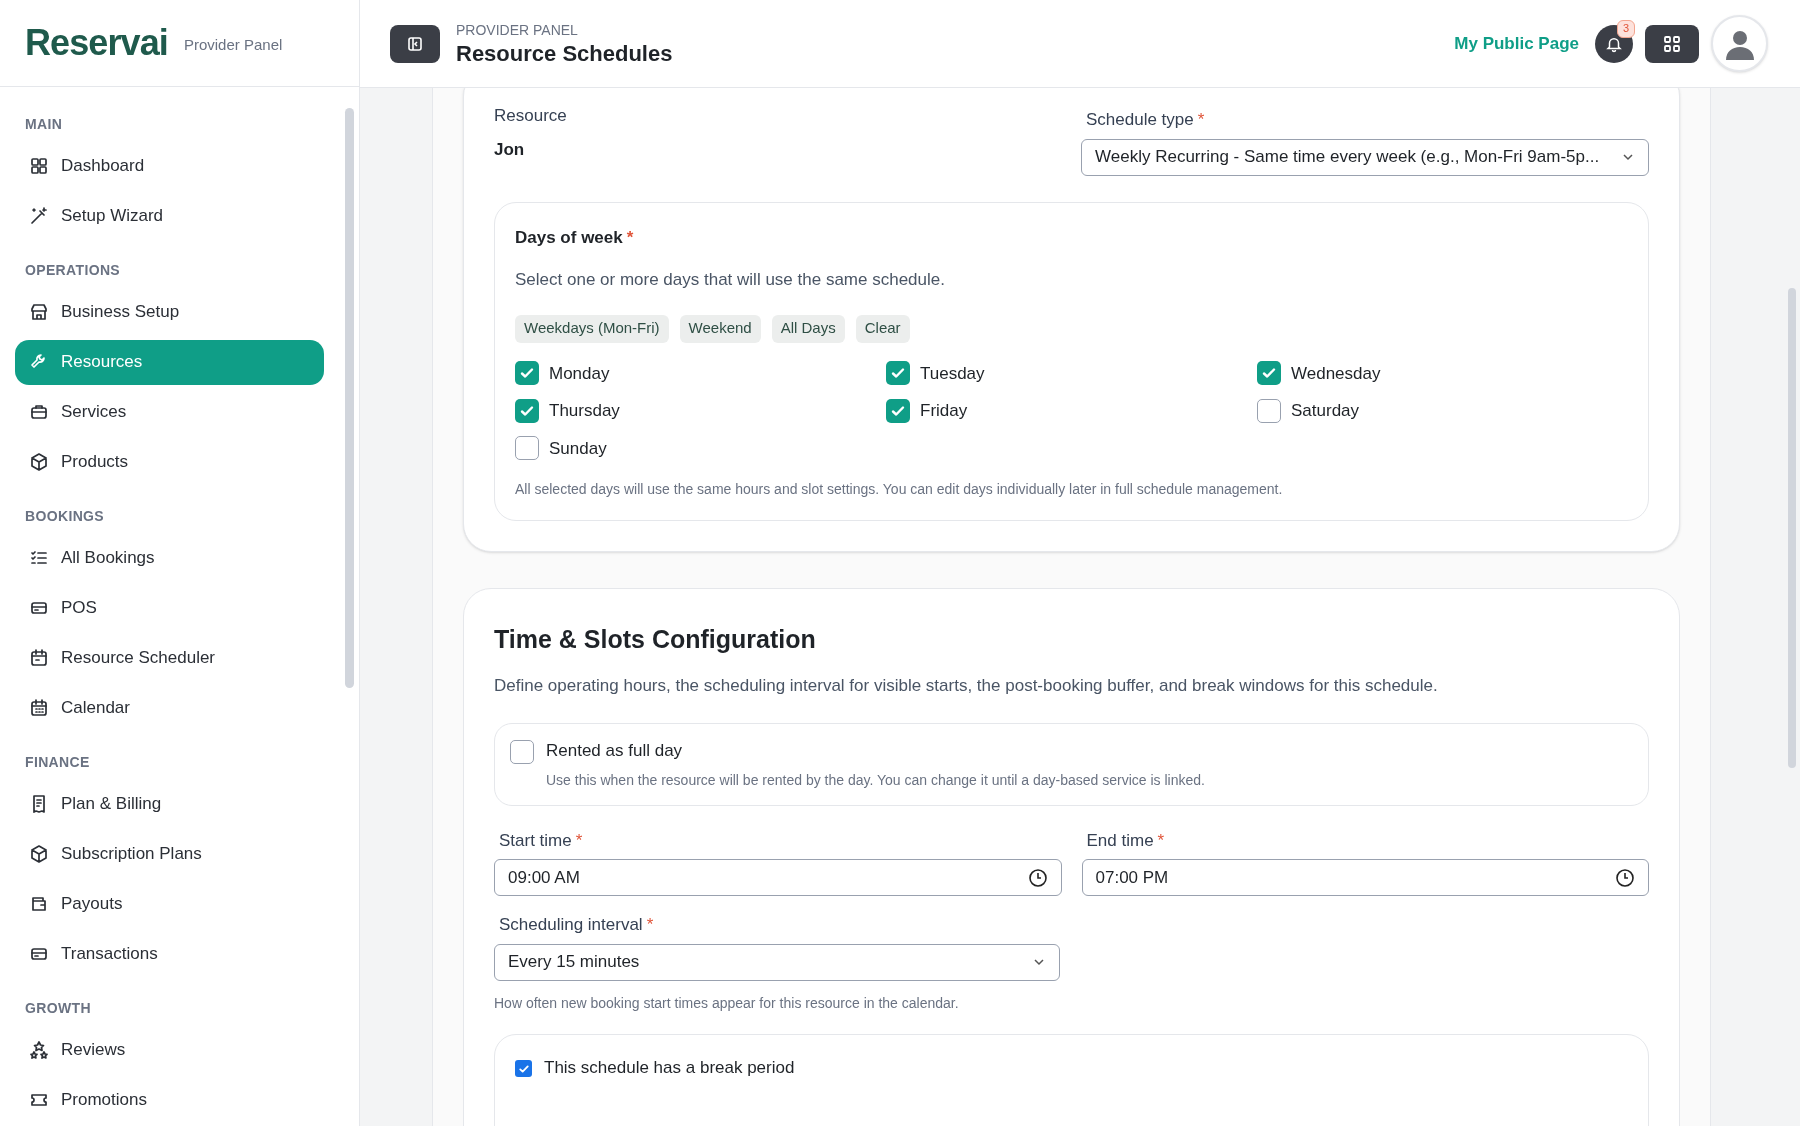  I want to click on checkbox-label: This schedule has a break period, so click(669, 1067).